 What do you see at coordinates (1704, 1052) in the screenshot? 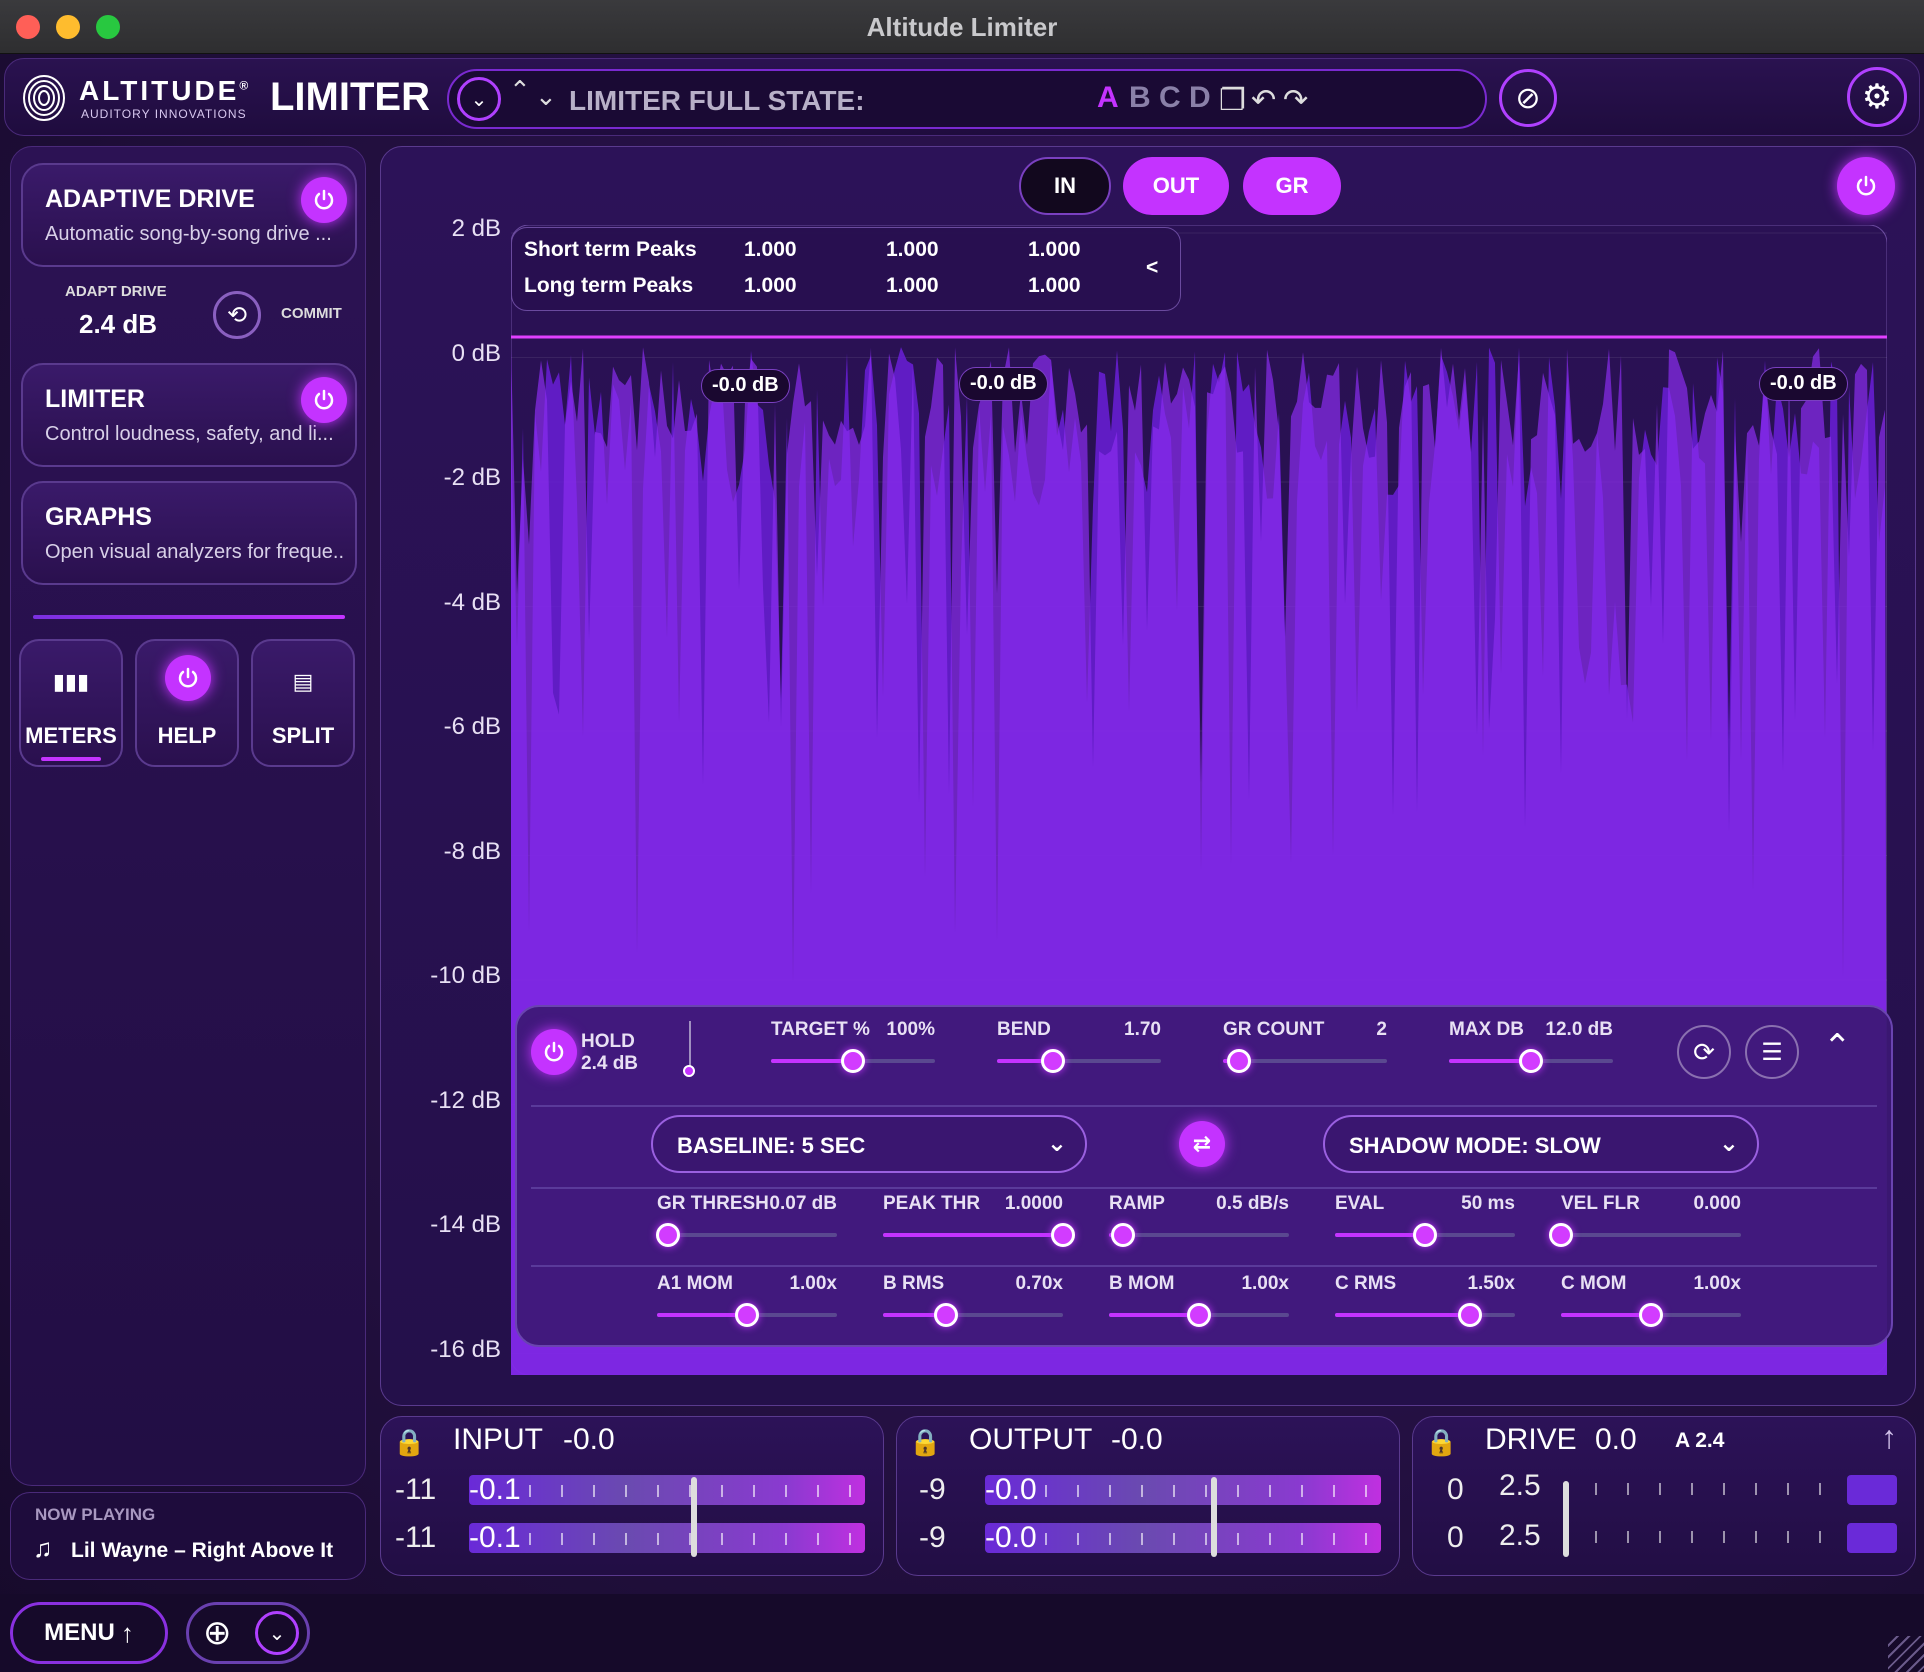
I see `reset-button: ⟳` at bounding box center [1704, 1052].